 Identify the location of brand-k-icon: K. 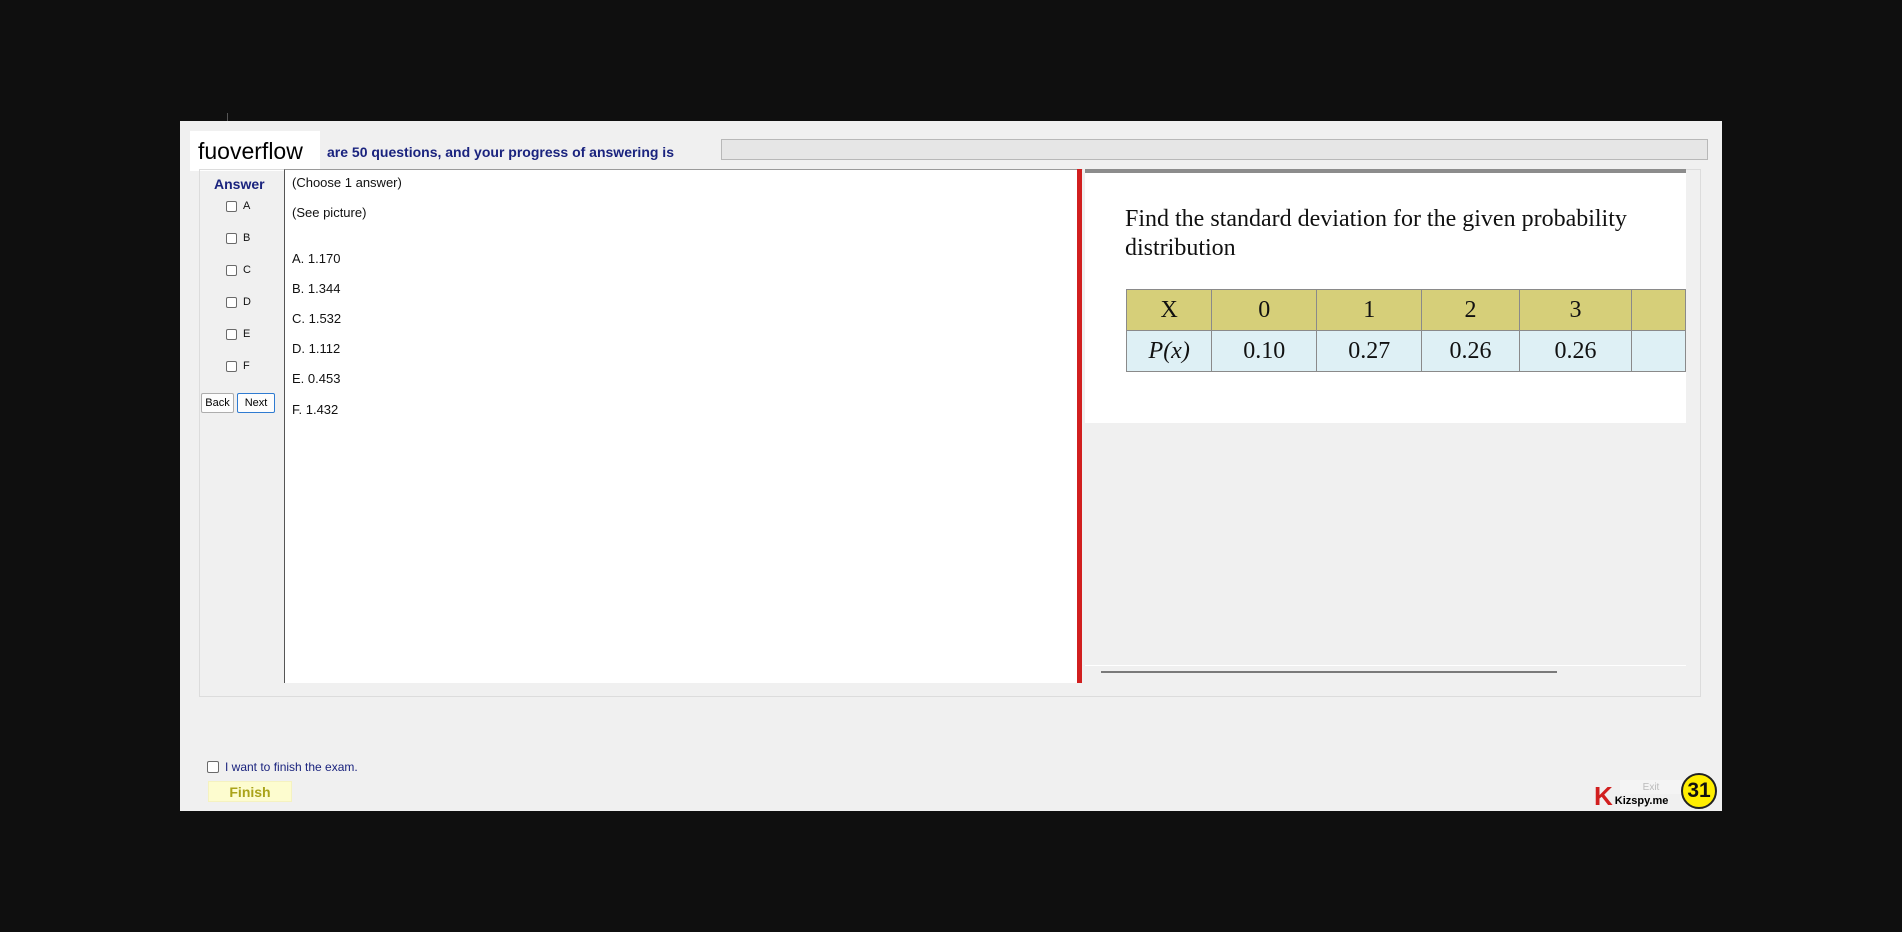
(1603, 796).